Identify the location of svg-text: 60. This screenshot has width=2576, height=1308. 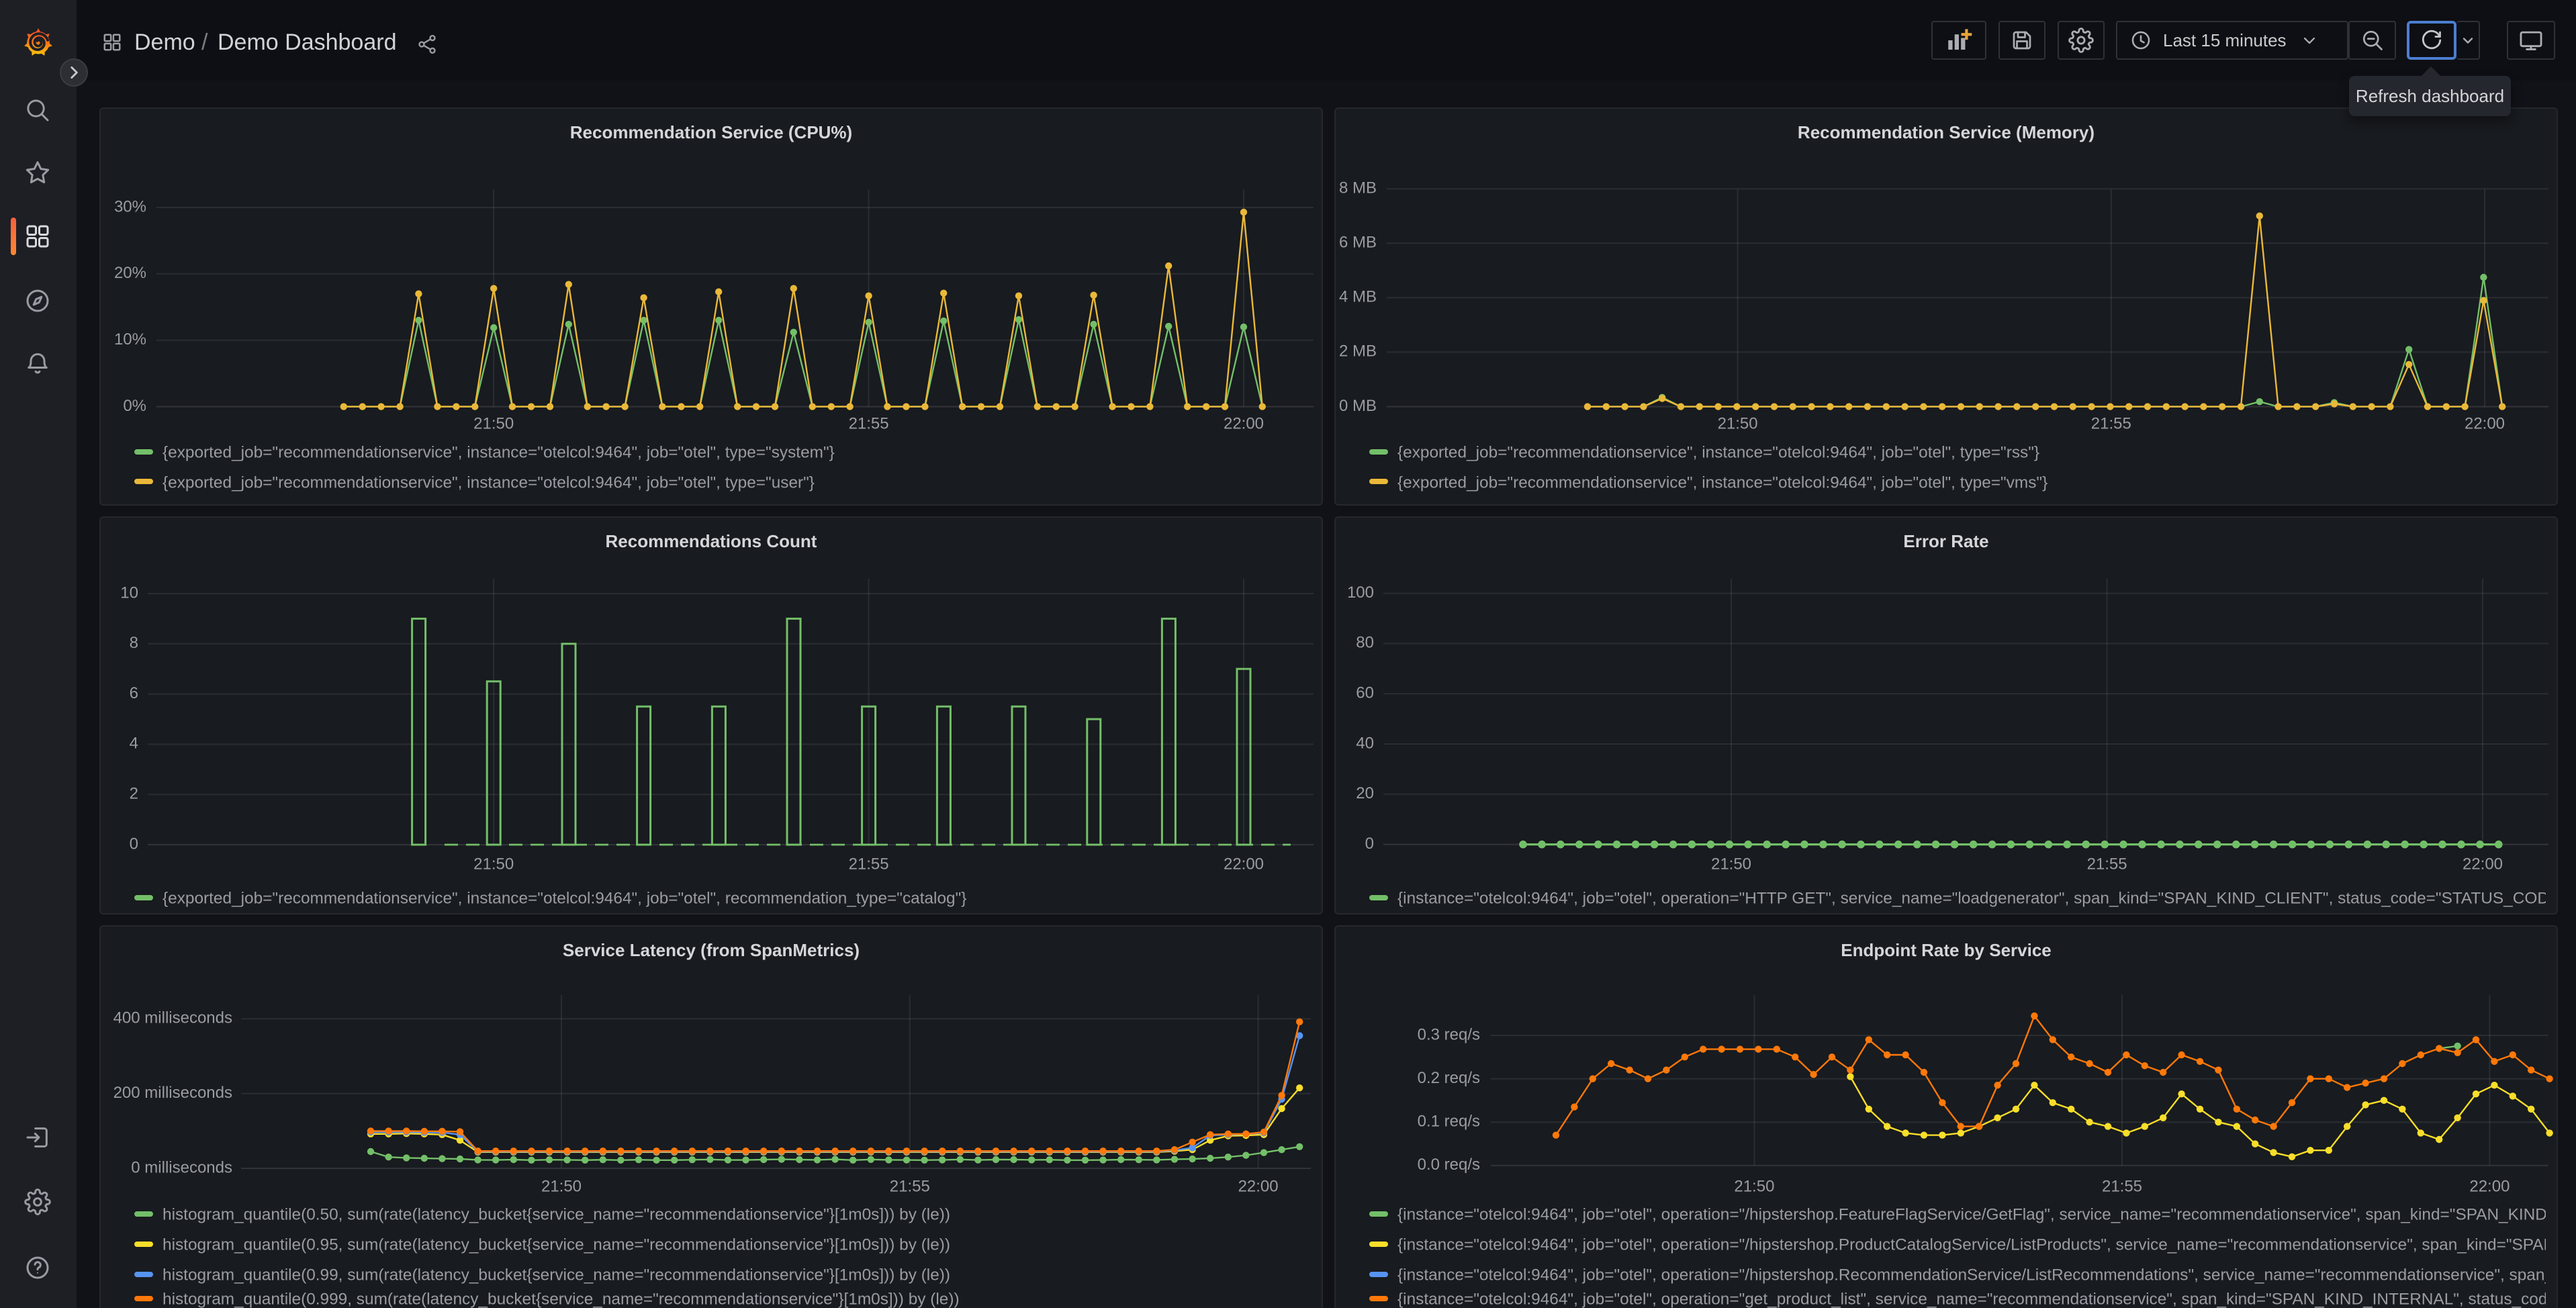
(1365, 693).